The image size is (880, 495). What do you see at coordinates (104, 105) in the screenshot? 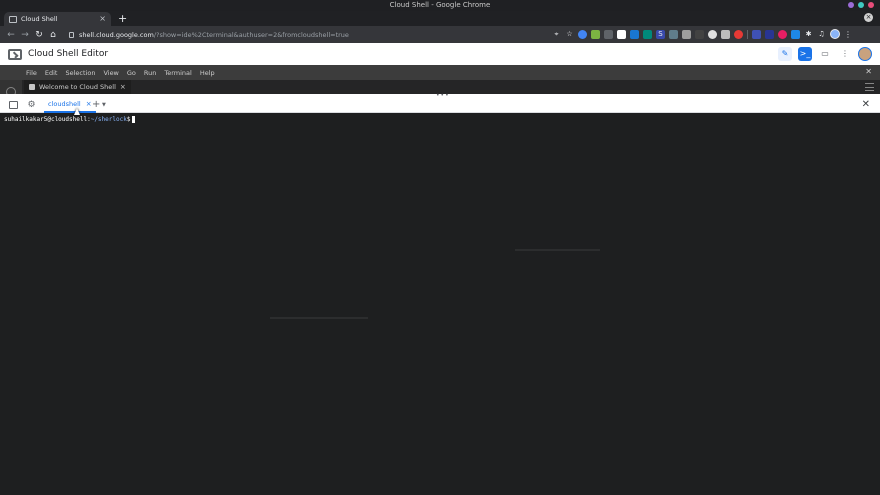
I see `chevron-down-icon: ▼` at bounding box center [104, 105].